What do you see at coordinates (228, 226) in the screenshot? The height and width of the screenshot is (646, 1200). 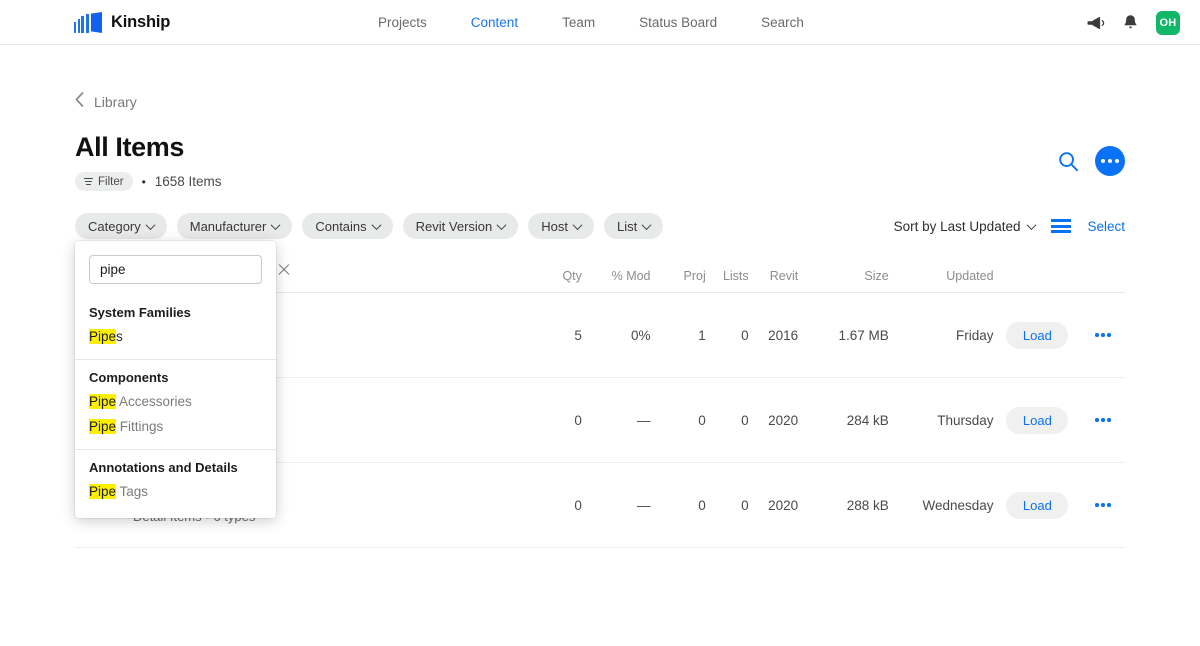 I see `chip-label-manufacturer: Manufacturer` at bounding box center [228, 226].